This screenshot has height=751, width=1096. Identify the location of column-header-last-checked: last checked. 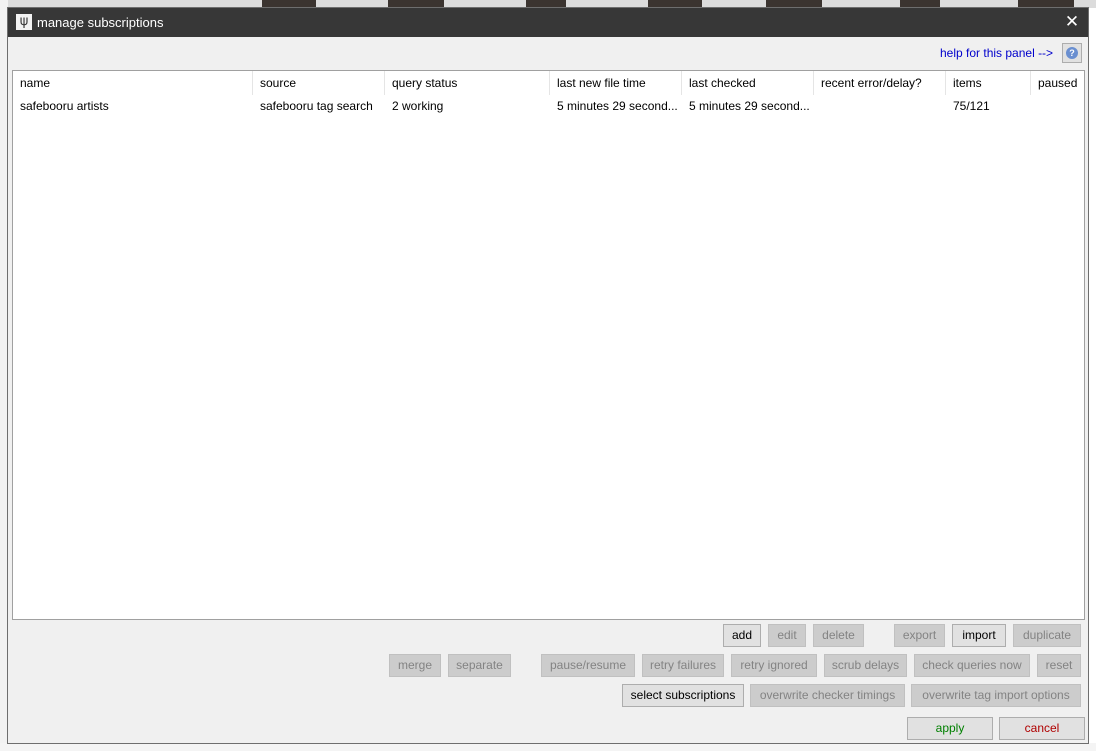
(748, 83).